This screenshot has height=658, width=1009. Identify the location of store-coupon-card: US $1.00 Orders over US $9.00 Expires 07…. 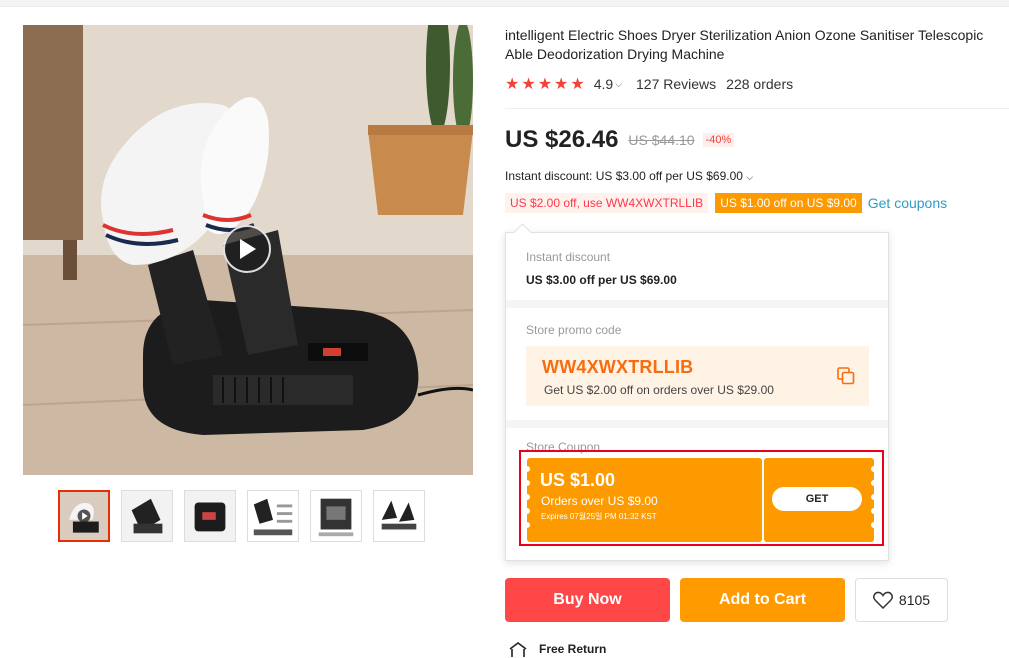
(701, 498).